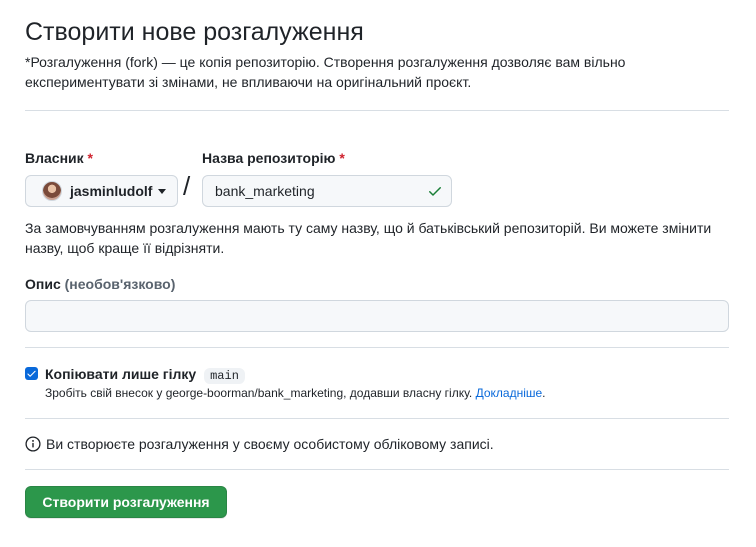  I want to click on triangle-down-icon, so click(162, 191).